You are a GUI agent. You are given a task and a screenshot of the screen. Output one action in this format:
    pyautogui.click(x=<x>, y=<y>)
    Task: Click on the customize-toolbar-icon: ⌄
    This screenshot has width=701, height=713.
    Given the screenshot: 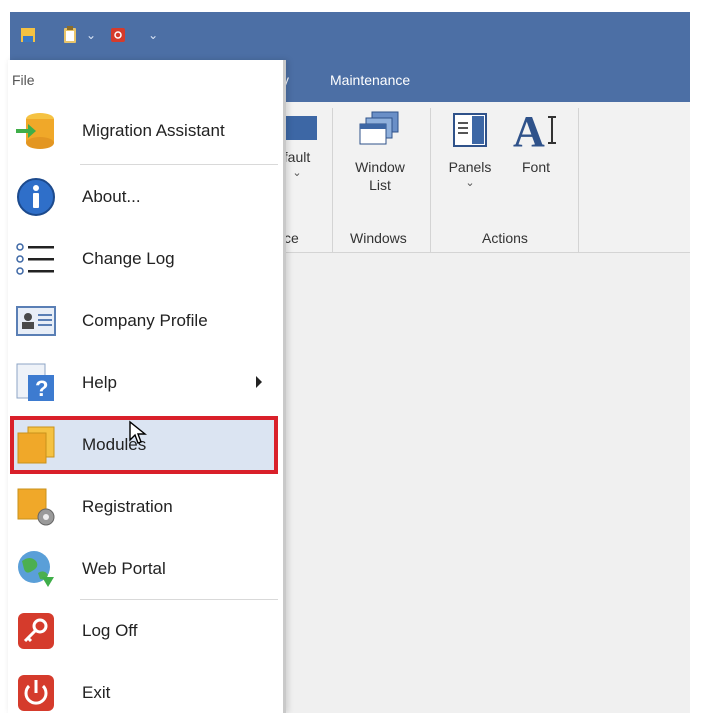 What is the action you would take?
    pyautogui.click(x=153, y=35)
    